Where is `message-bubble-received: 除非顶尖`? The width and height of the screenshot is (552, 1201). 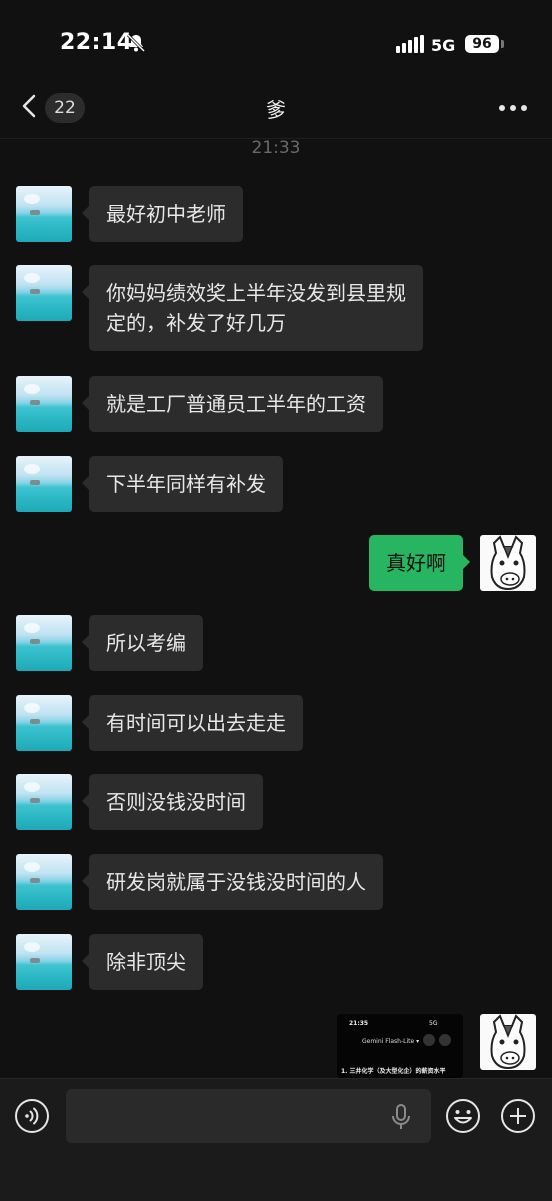 message-bubble-received: 除非顶尖 is located at coordinates (142, 962).